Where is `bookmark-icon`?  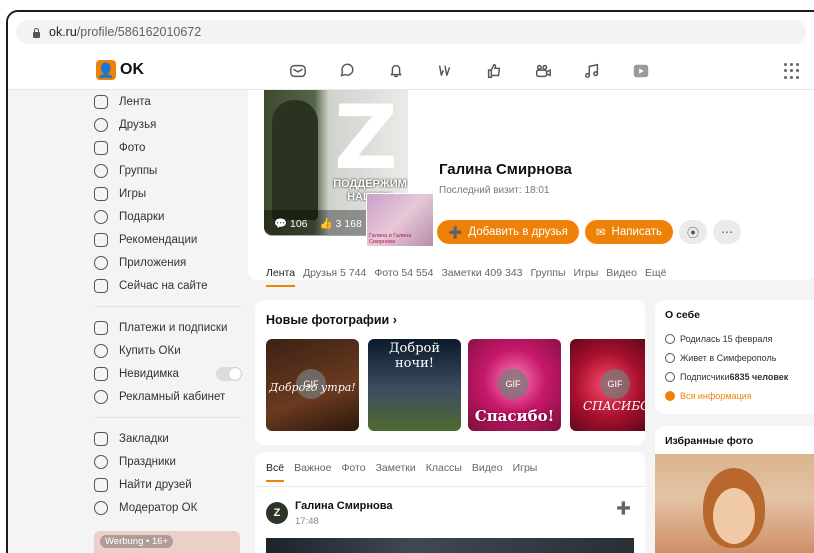 bookmark-icon is located at coordinates (101, 438).